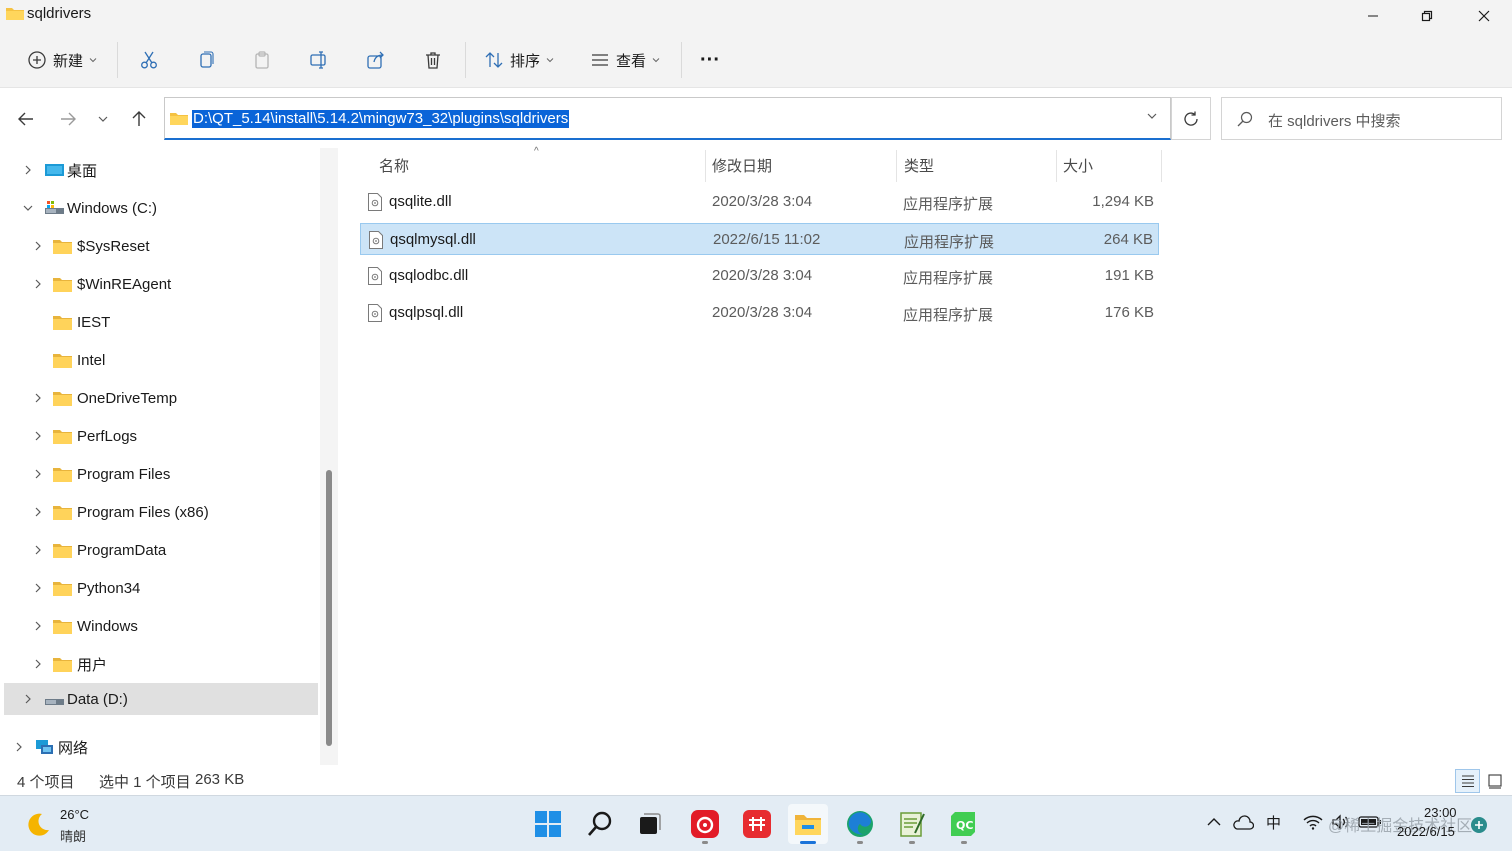 Image resolution: width=1512 pixels, height=851 pixels. I want to click on tiles-view-button, so click(1494, 781).